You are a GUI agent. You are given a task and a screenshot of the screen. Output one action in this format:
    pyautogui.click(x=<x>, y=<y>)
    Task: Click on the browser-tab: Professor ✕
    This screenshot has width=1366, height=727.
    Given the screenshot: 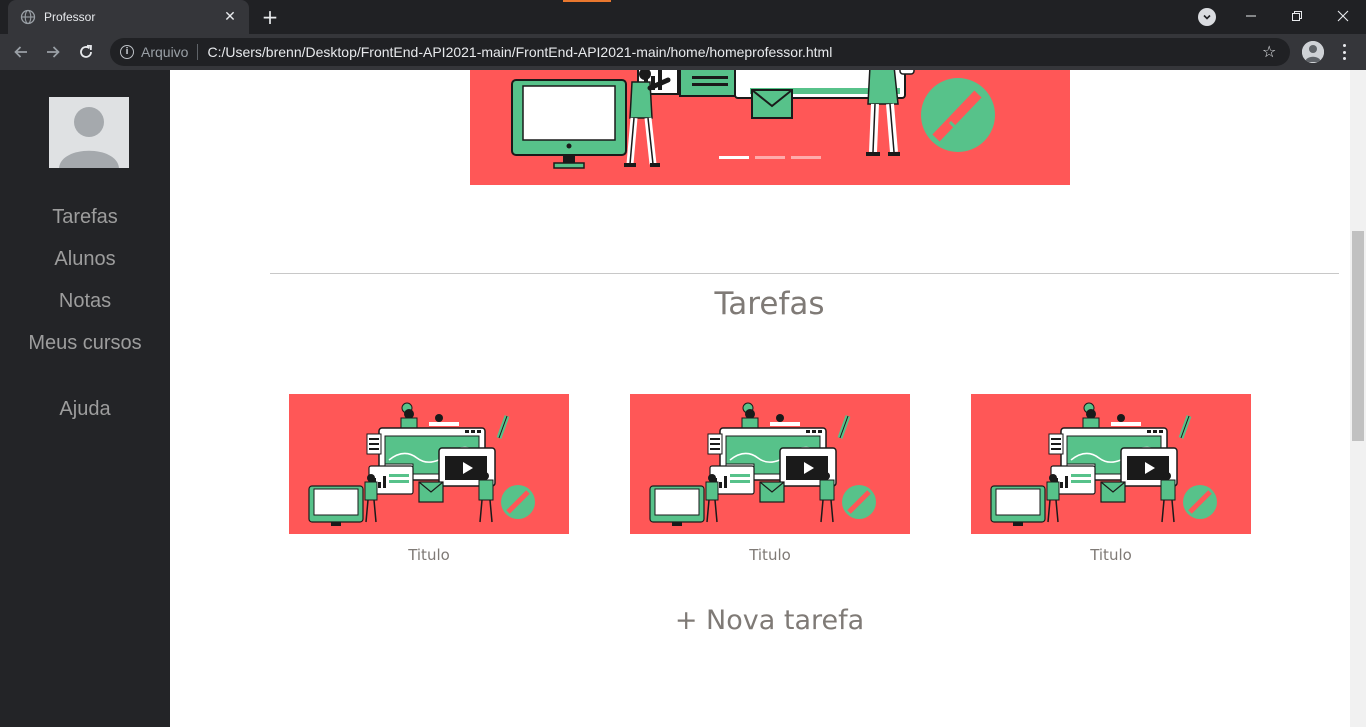 What is the action you would take?
    pyautogui.click(x=128, y=17)
    